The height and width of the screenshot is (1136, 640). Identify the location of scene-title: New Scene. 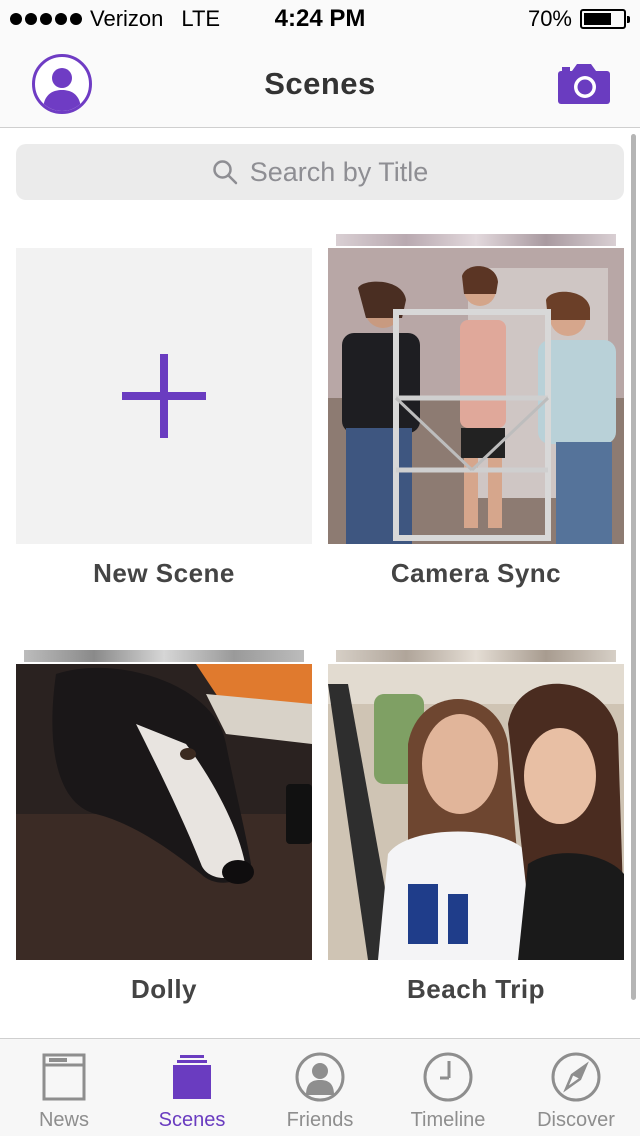
(164, 573).